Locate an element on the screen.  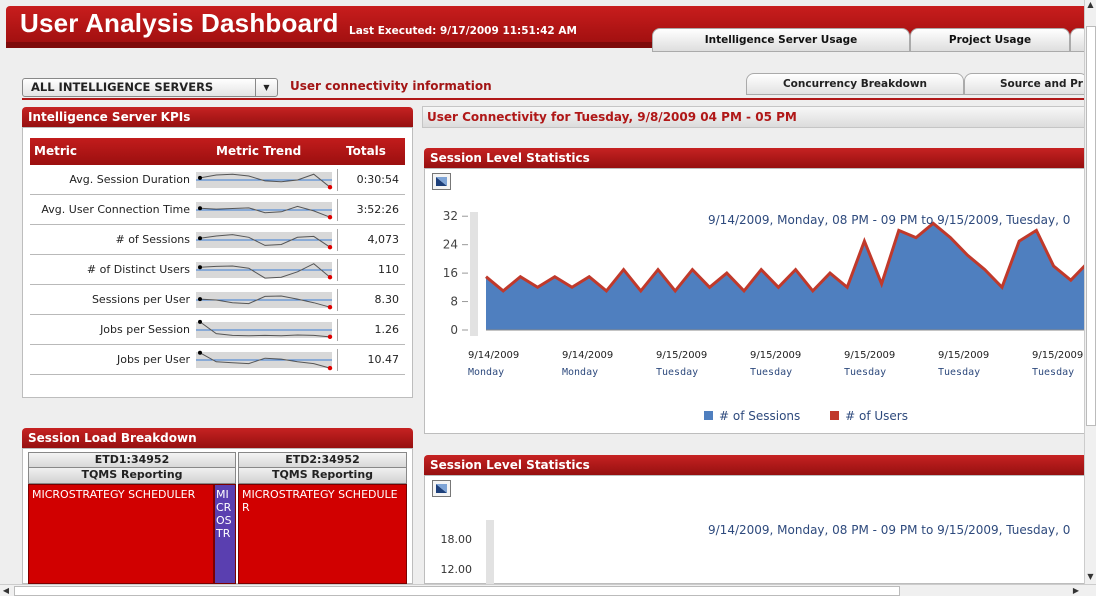
server-select-value: ALL INTELLIGENCE SERVERS is located at coordinates (122, 87).